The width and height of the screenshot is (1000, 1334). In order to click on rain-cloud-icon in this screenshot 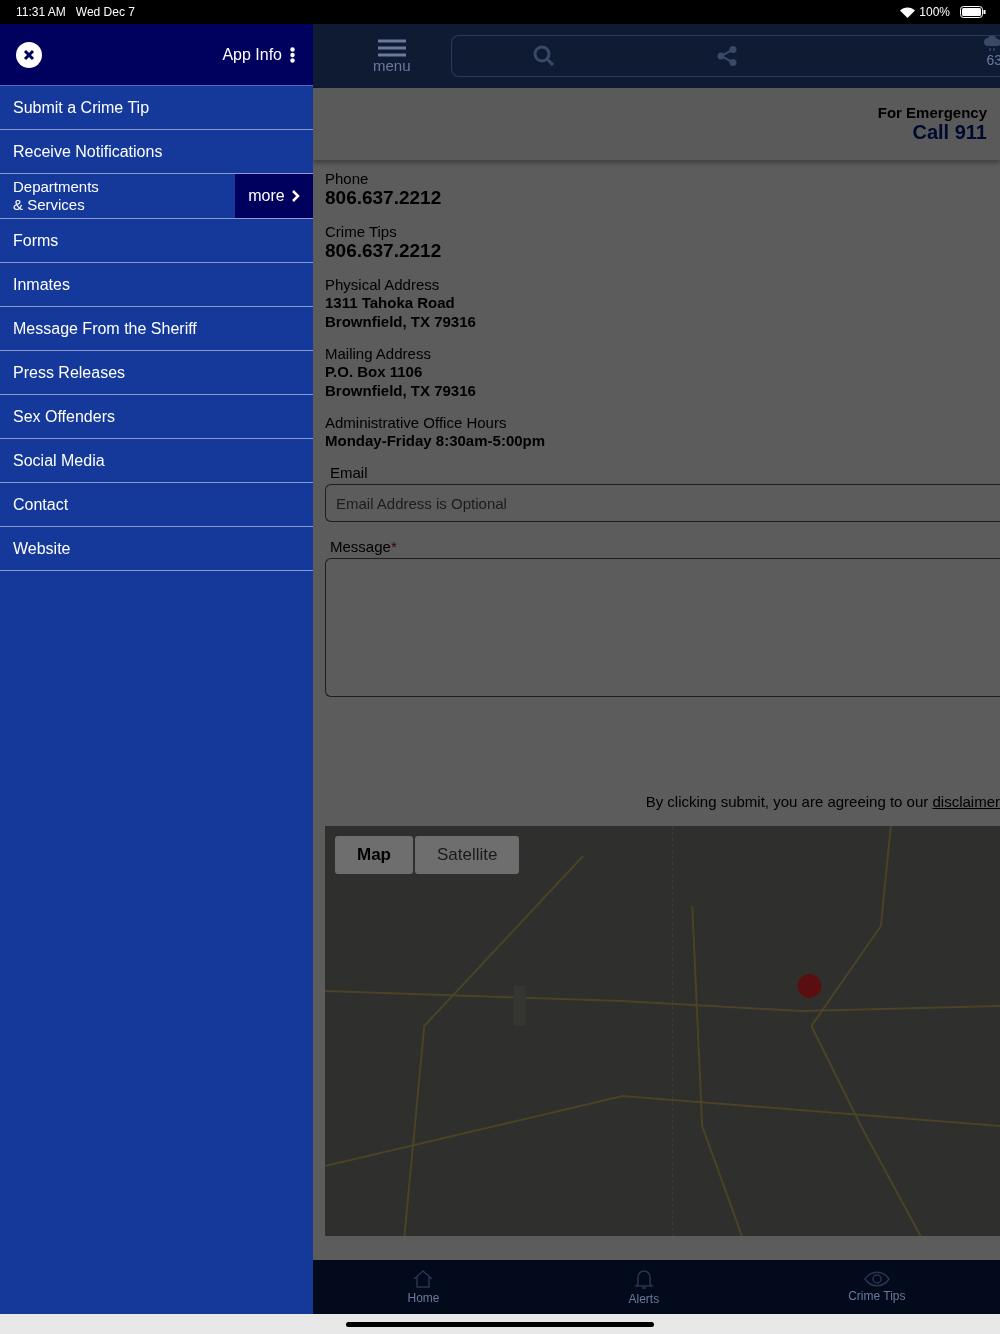, I will do `click(992, 44)`.